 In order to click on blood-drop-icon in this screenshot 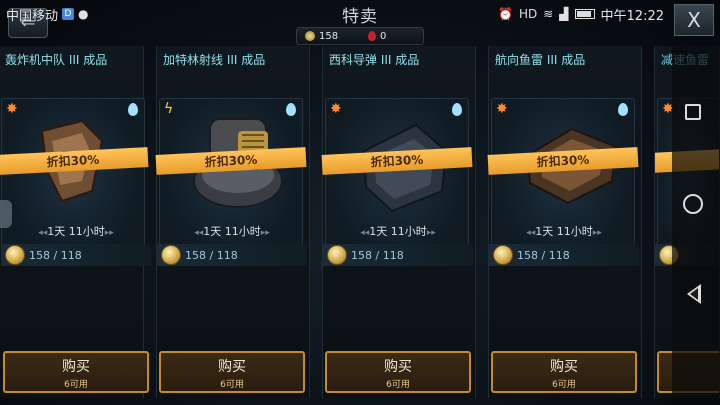, I will do `click(372, 36)`.